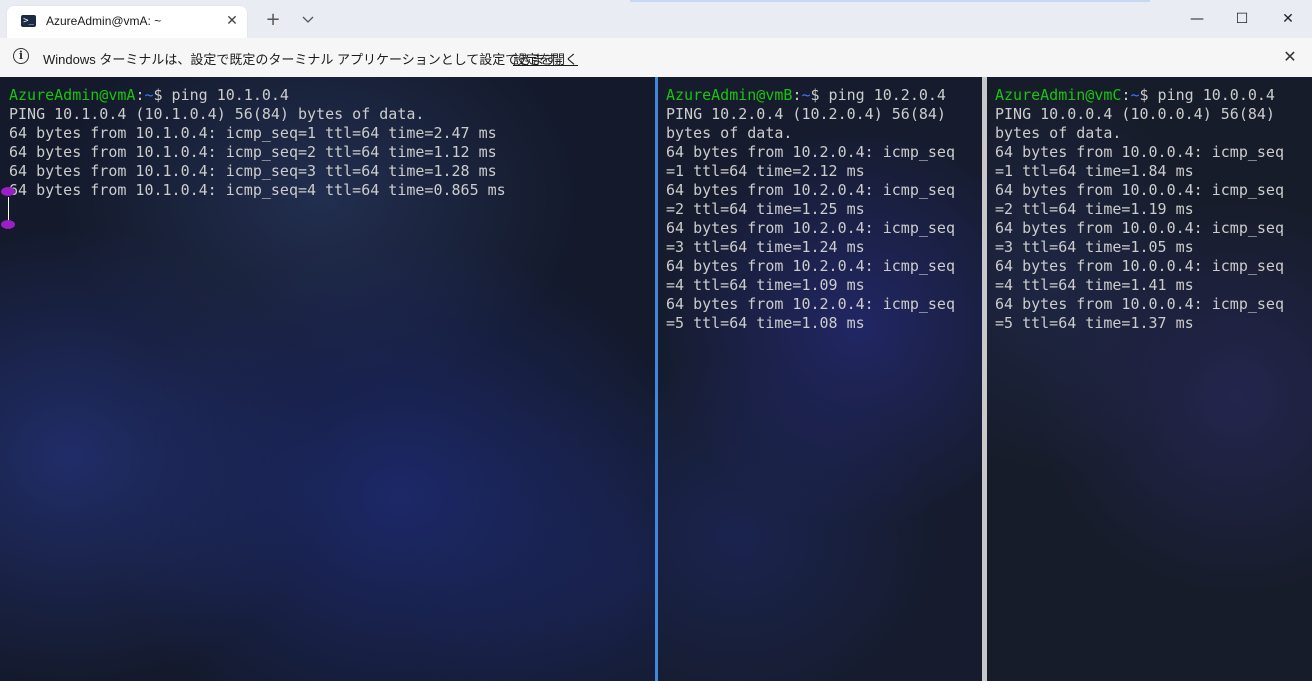  I want to click on text-cursor, so click(8, 209).